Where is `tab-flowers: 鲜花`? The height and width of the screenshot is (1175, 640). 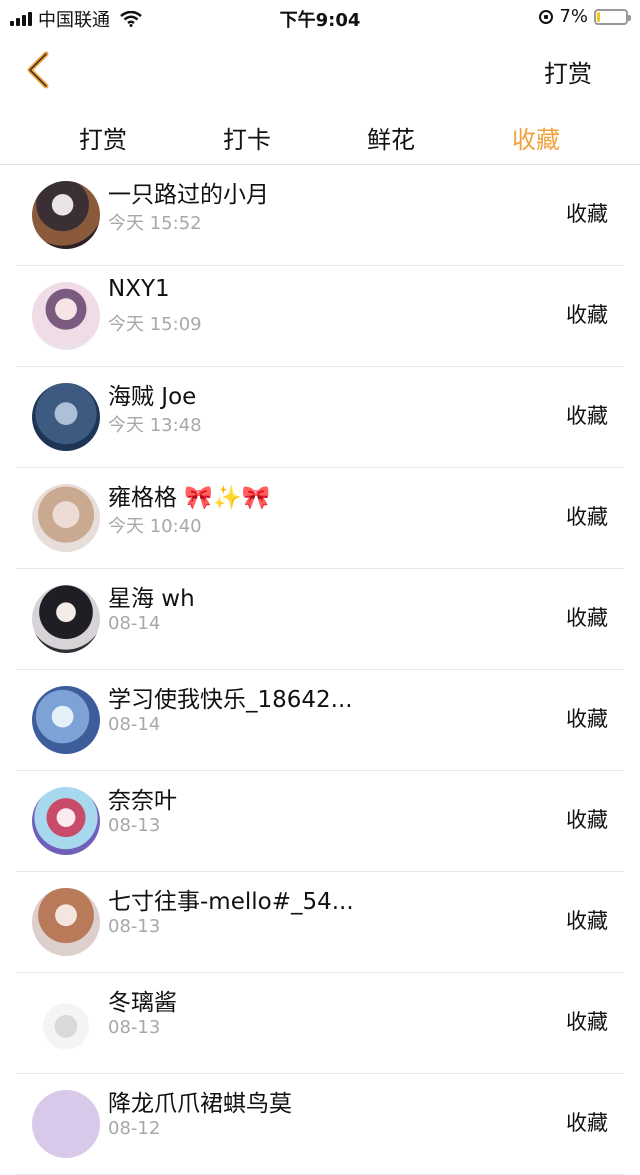
tab-flowers: 鲜花 is located at coordinates (391, 137).